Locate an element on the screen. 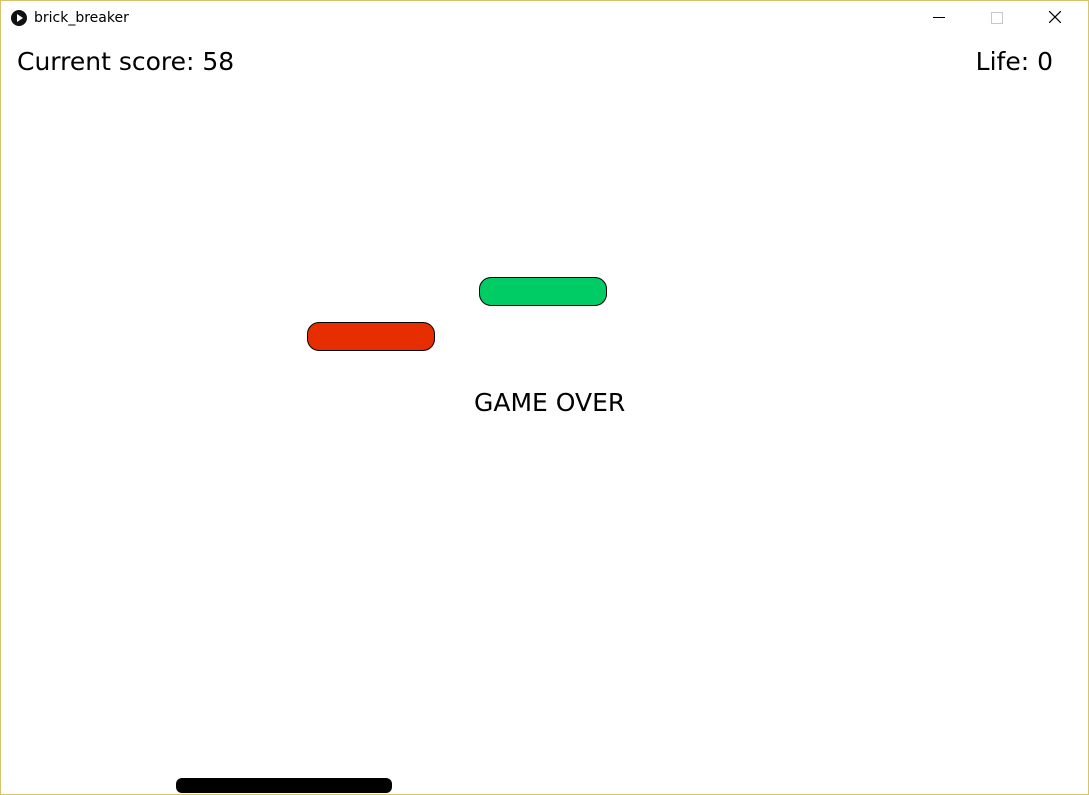 Image resolution: width=1089 pixels, height=795 pixels. play-circle-icon is located at coordinates (19, 18).